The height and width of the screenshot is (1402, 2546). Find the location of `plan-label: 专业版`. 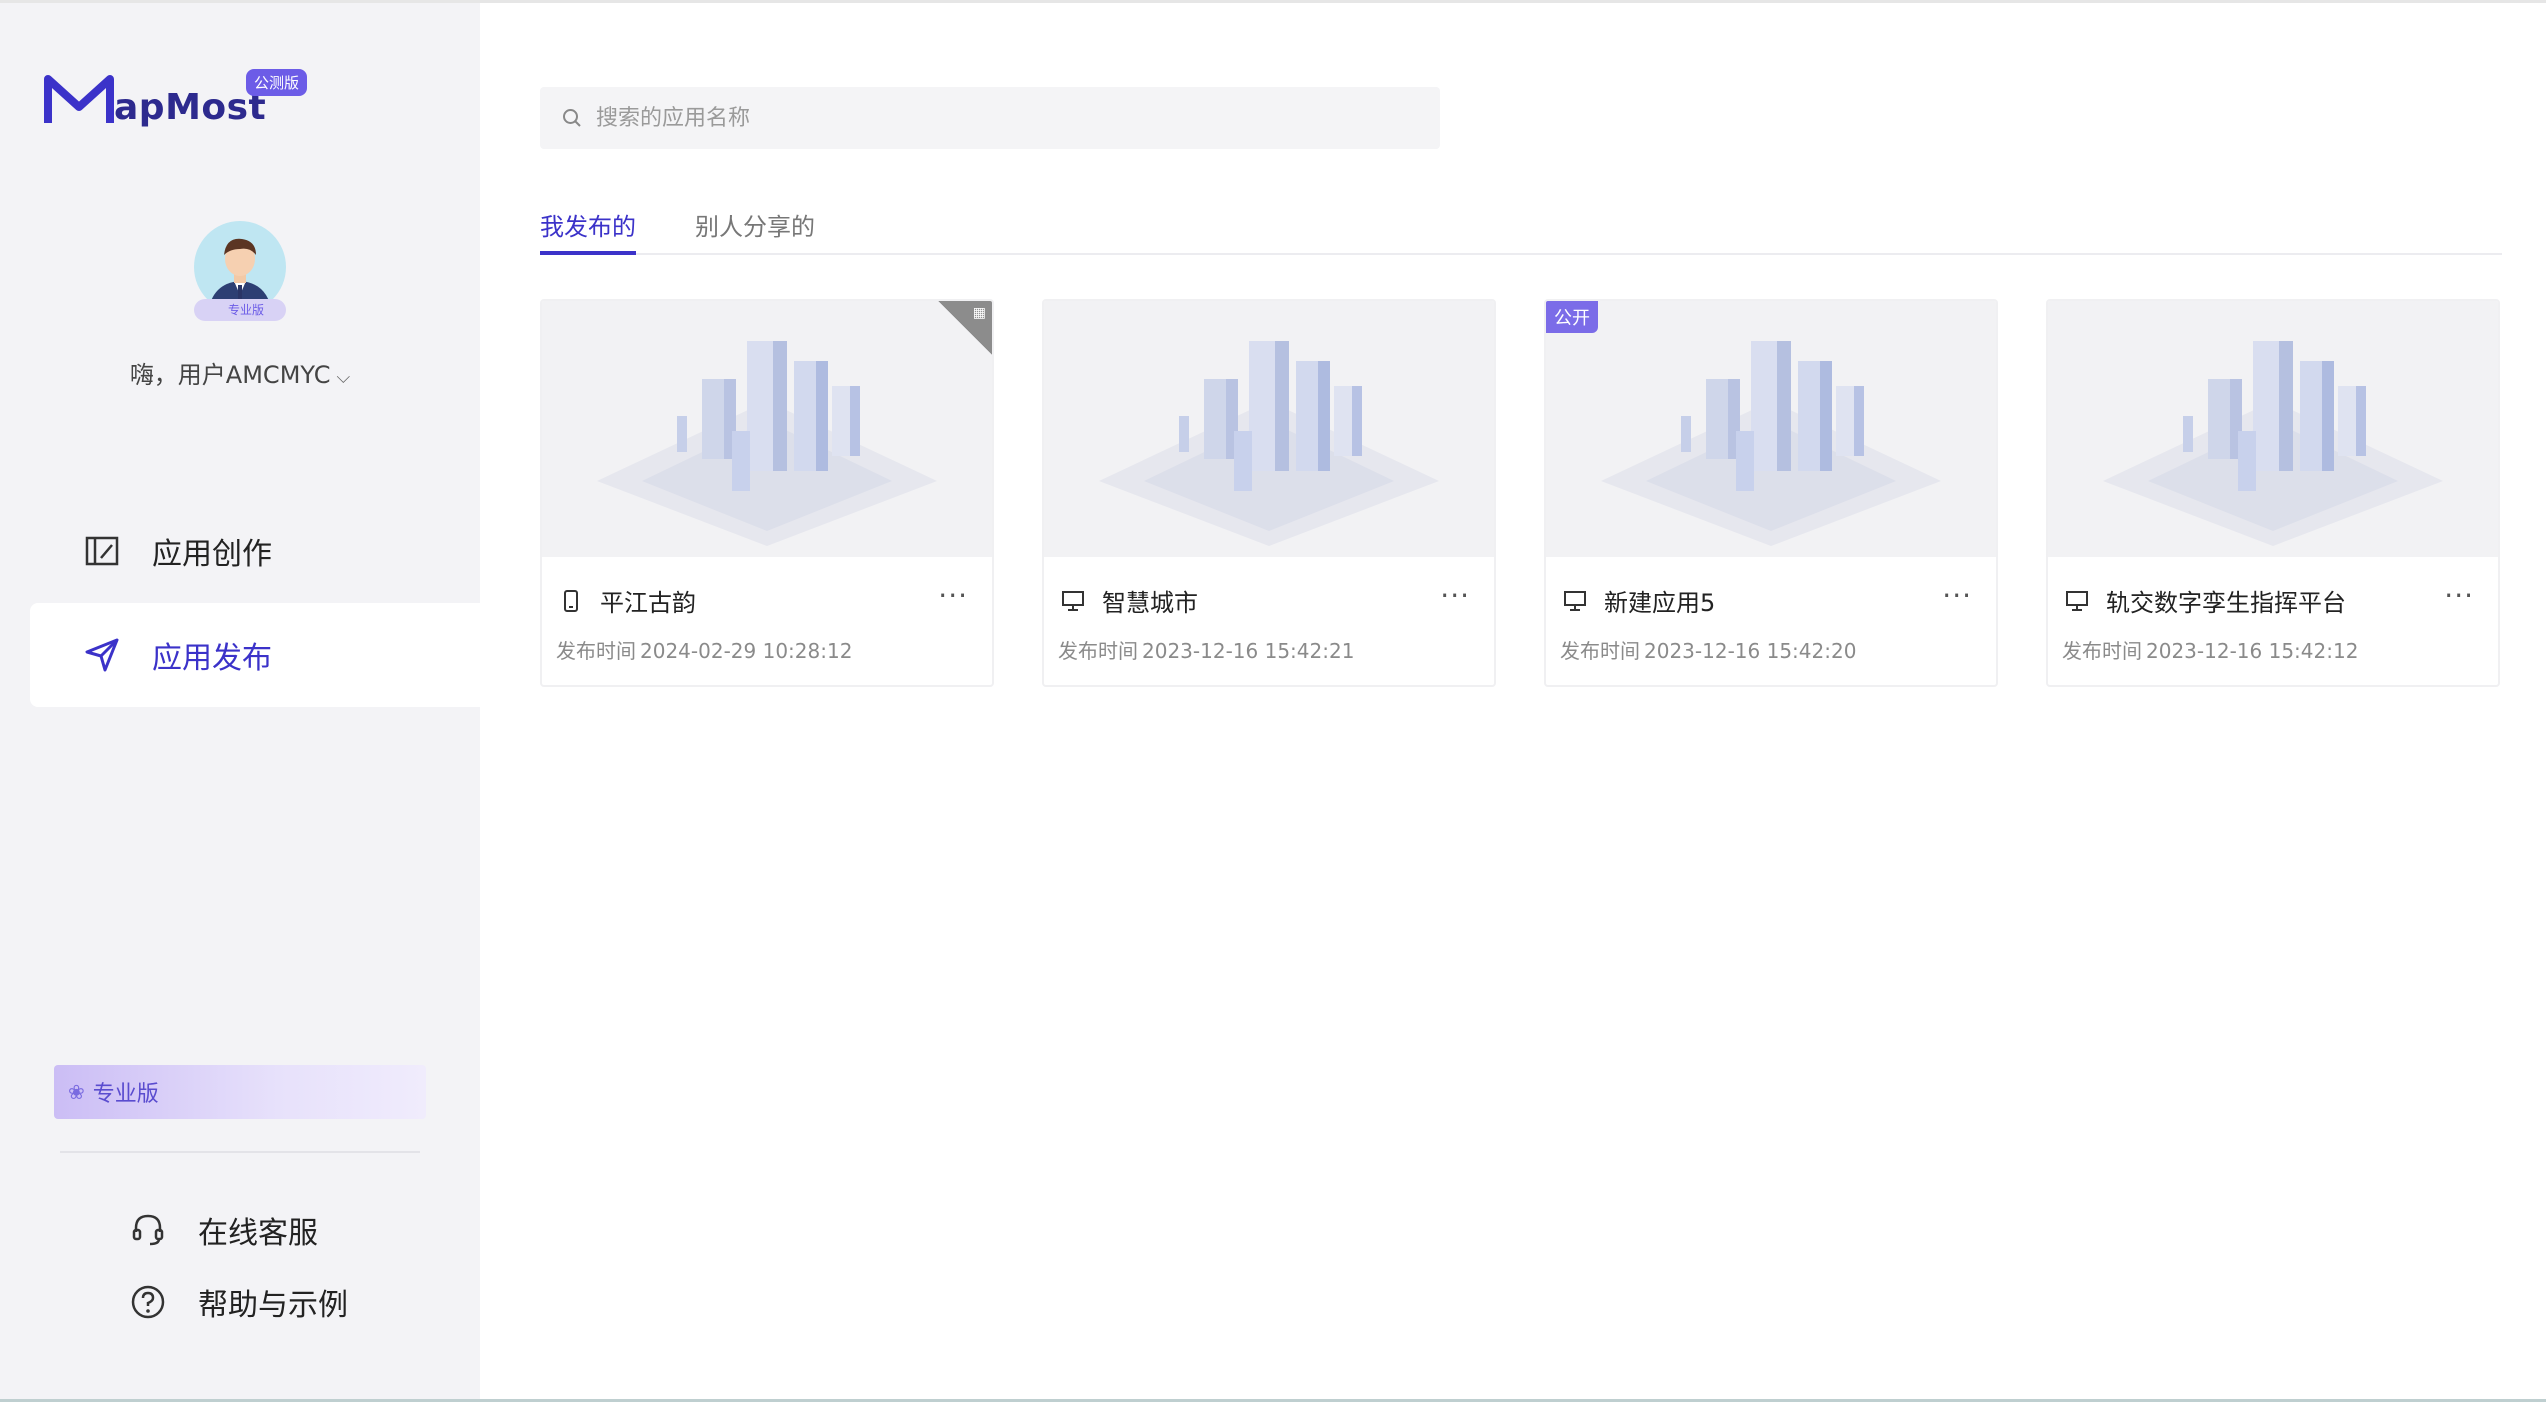

plan-label: 专业版 is located at coordinates (125, 1094).